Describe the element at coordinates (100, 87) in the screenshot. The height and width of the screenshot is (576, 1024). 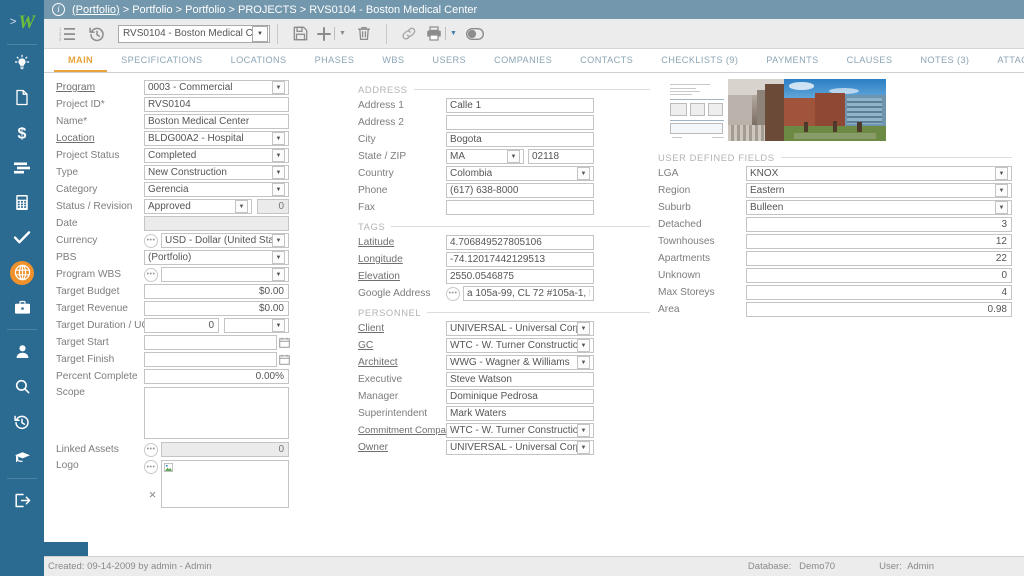
I see `label-program: Program` at that location.